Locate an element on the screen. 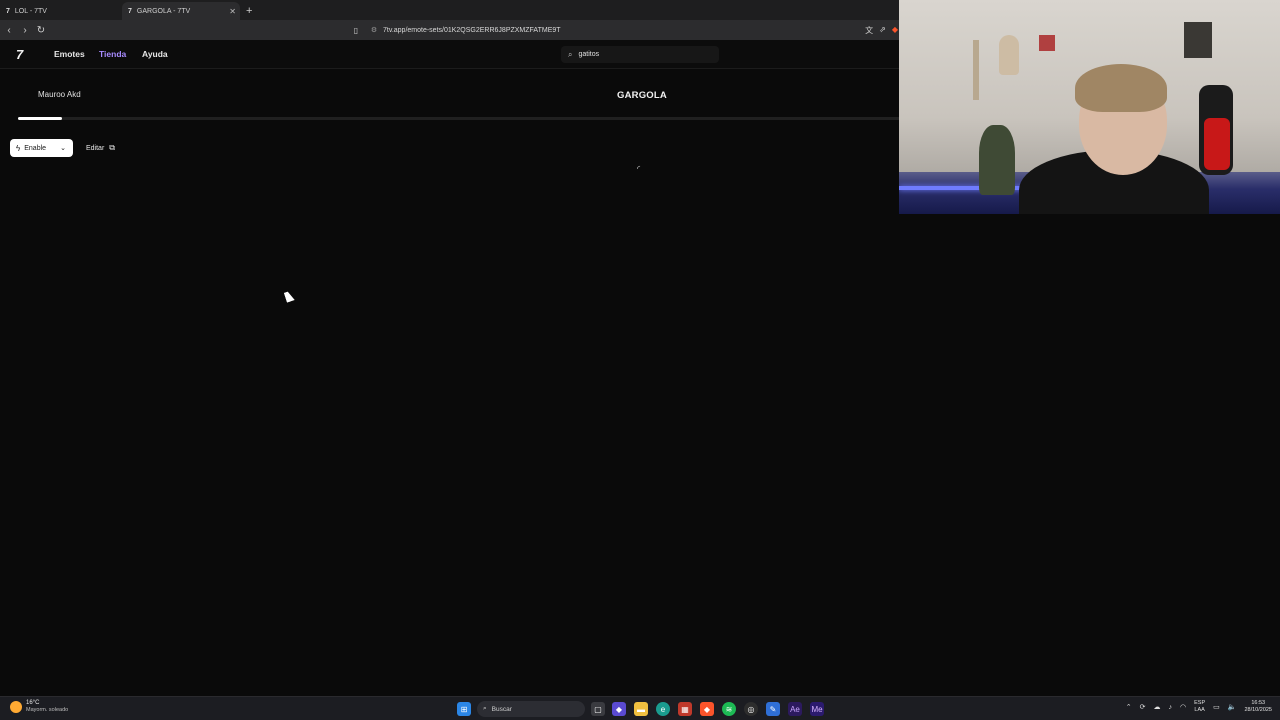 This screenshot has width=1280, height=720. system-tray: ⌃ ⟳ ☁ ♪ ◠ ESP LAA ▭ 🔈 16:53 28/10/2025 is located at coordinates (1199, 707).